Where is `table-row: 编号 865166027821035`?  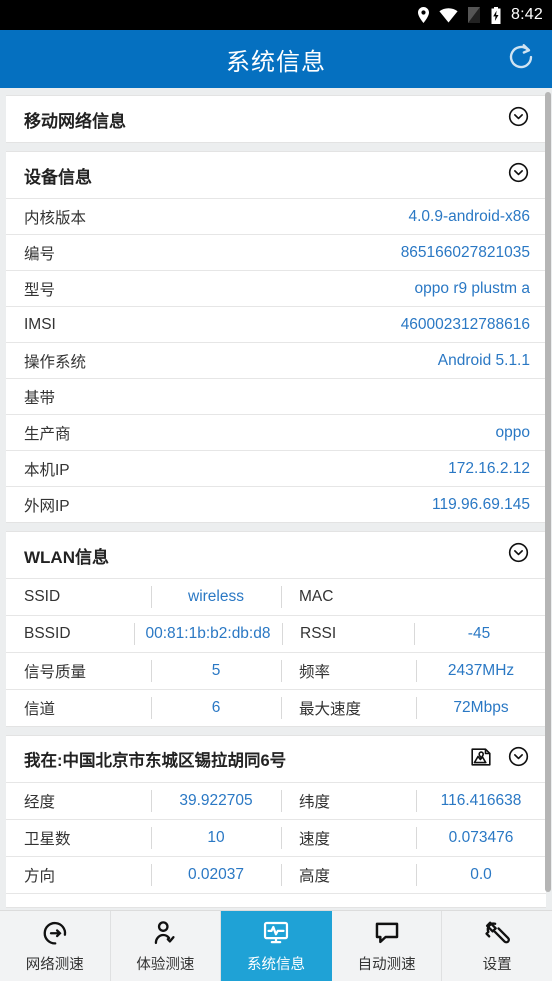 table-row: 编号 865166027821035 is located at coordinates (276, 252).